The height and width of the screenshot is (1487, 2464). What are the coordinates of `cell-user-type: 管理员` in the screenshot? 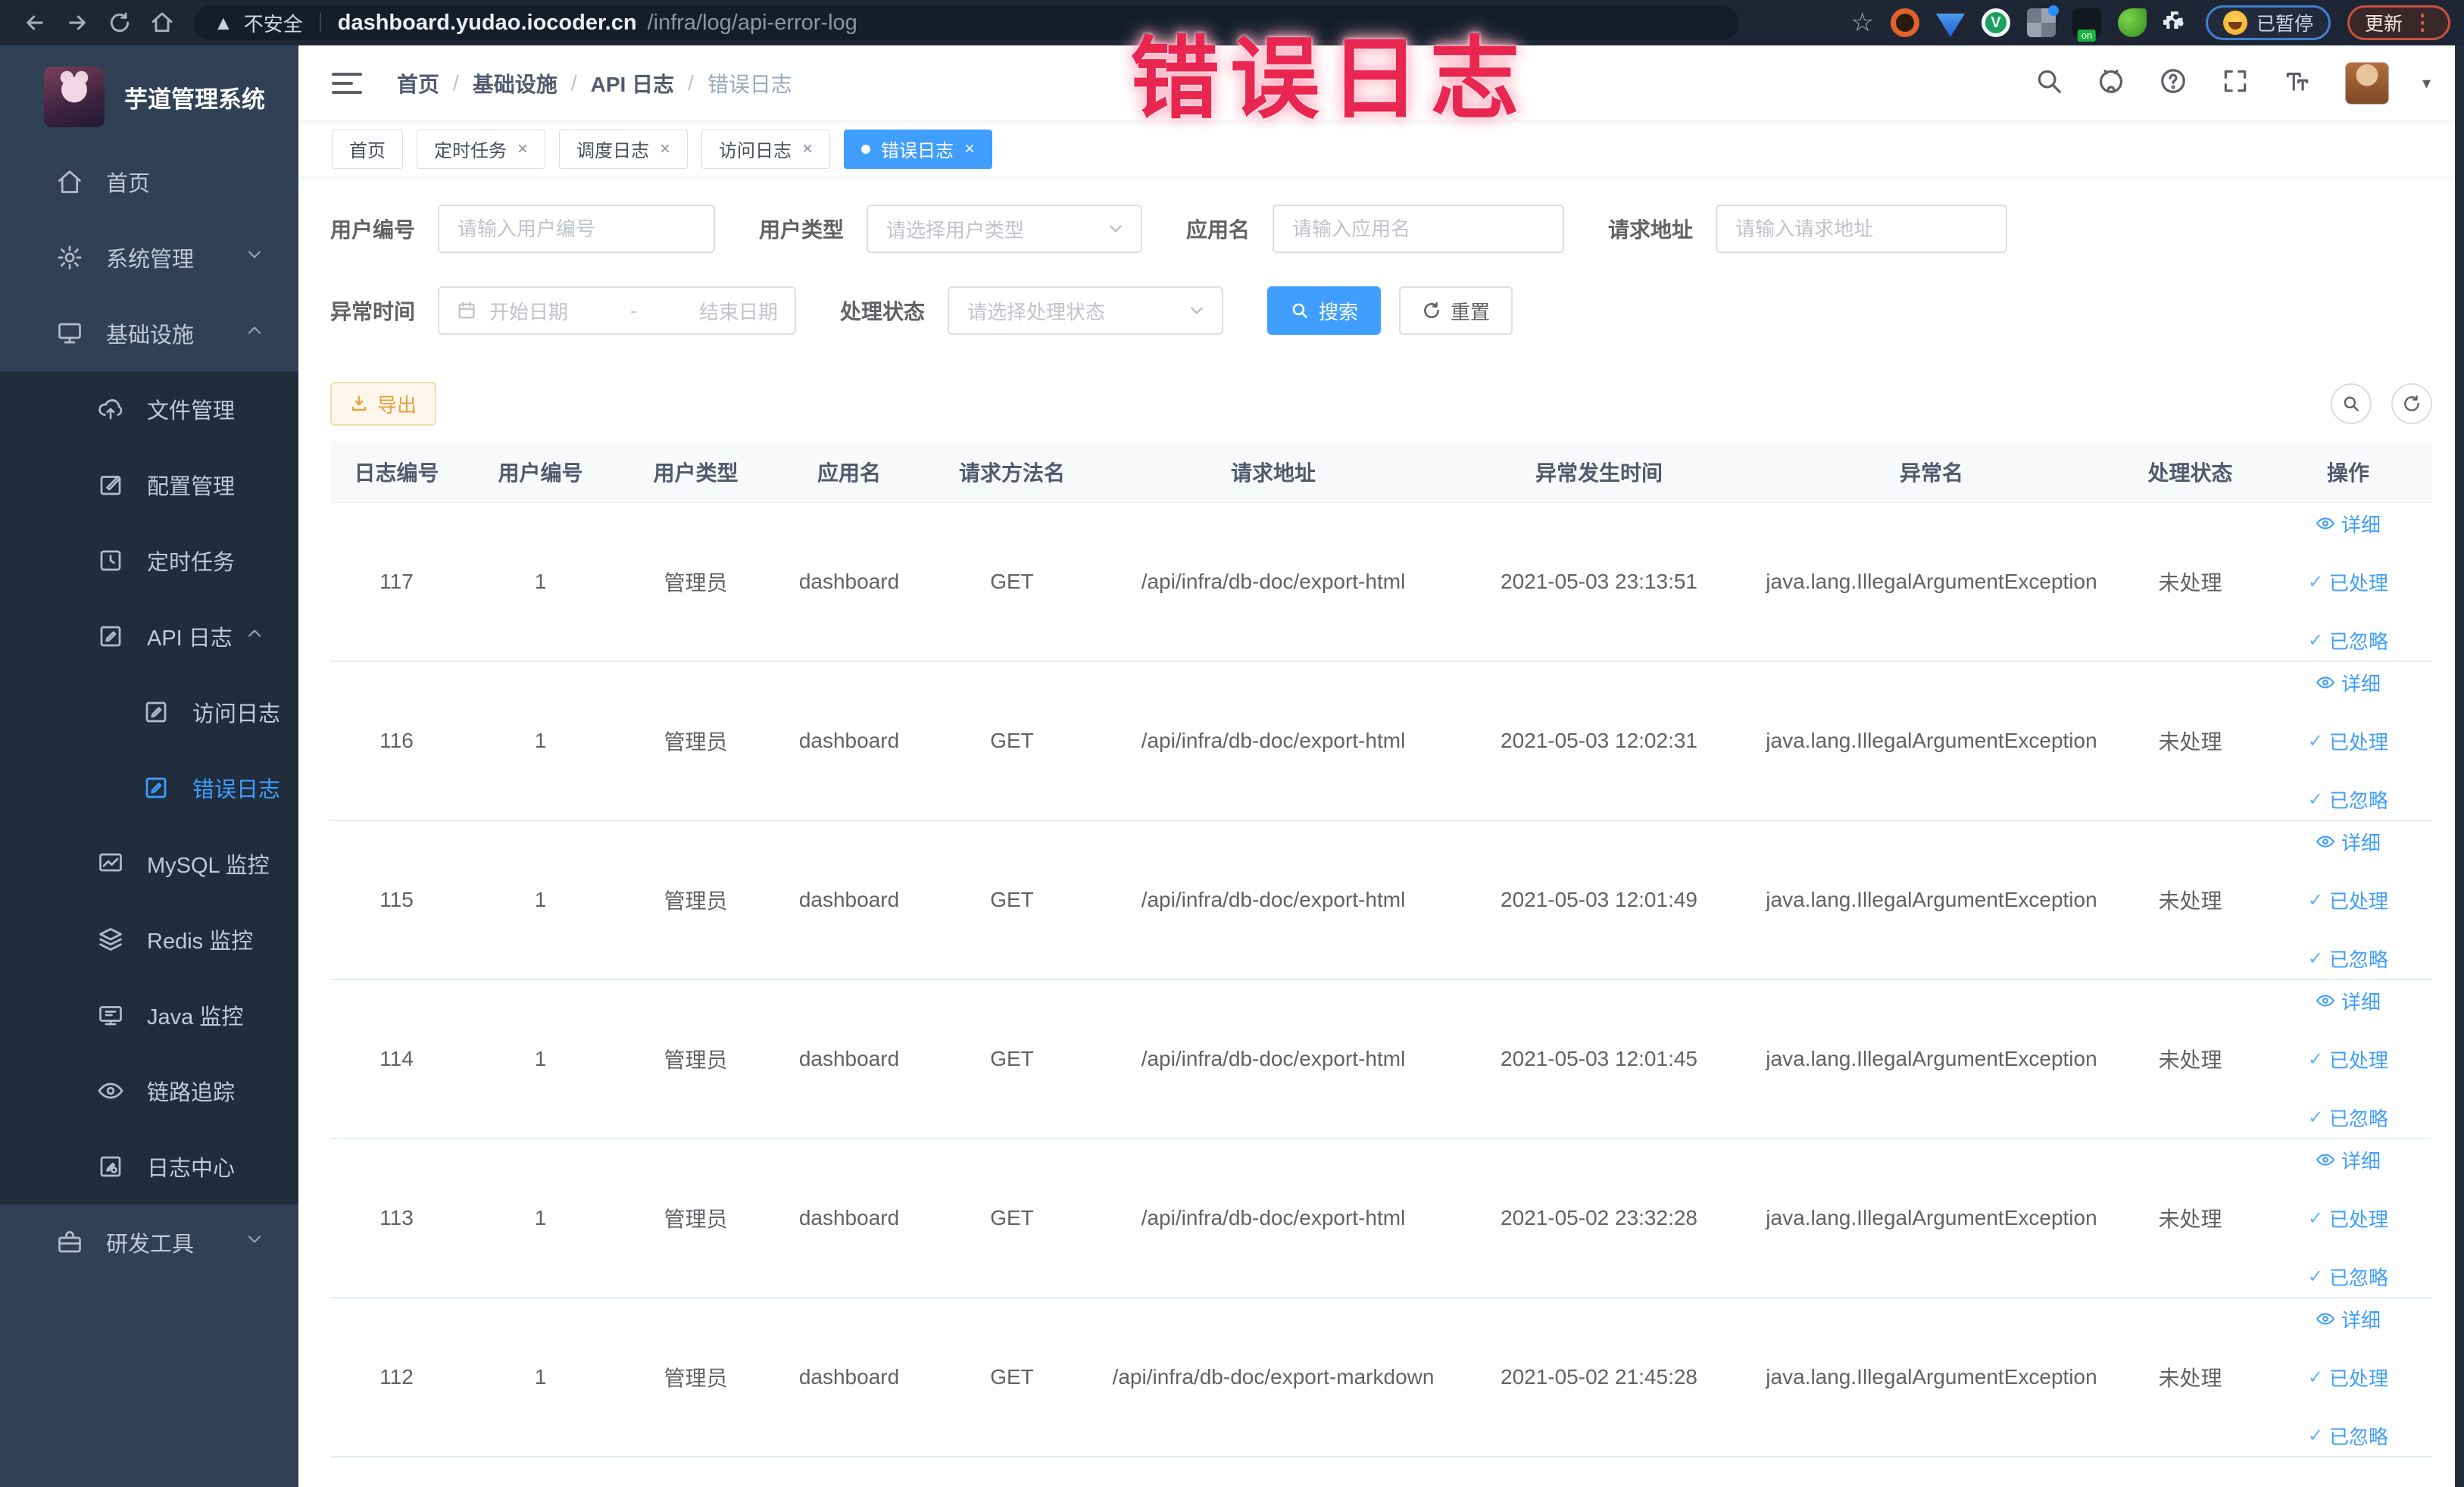 It's located at (696, 583).